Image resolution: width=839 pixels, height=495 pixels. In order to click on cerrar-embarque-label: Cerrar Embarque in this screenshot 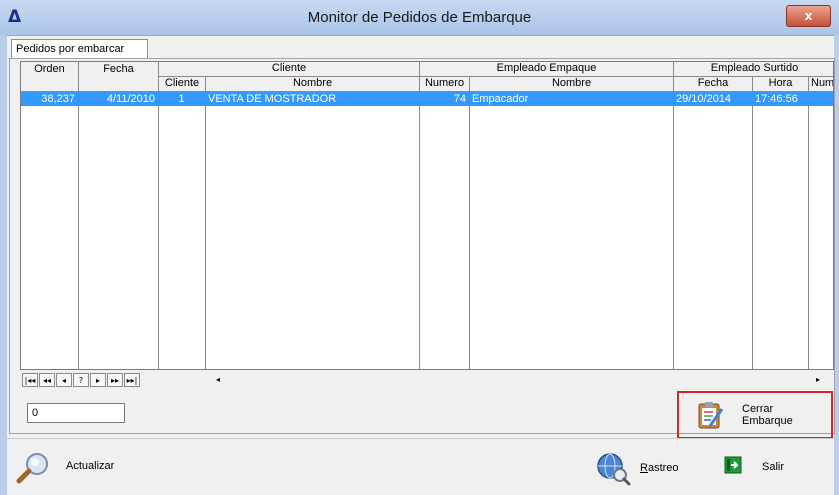, I will do `click(767, 415)`.